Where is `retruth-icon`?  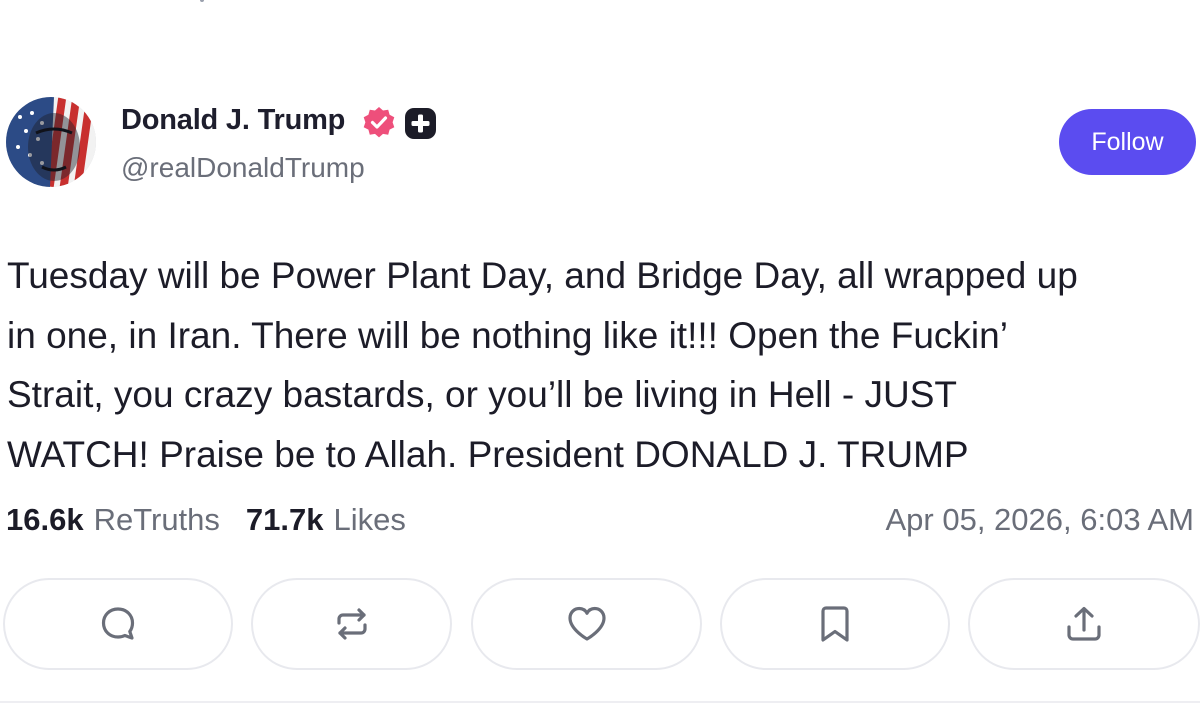 retruth-icon is located at coordinates (351, 624).